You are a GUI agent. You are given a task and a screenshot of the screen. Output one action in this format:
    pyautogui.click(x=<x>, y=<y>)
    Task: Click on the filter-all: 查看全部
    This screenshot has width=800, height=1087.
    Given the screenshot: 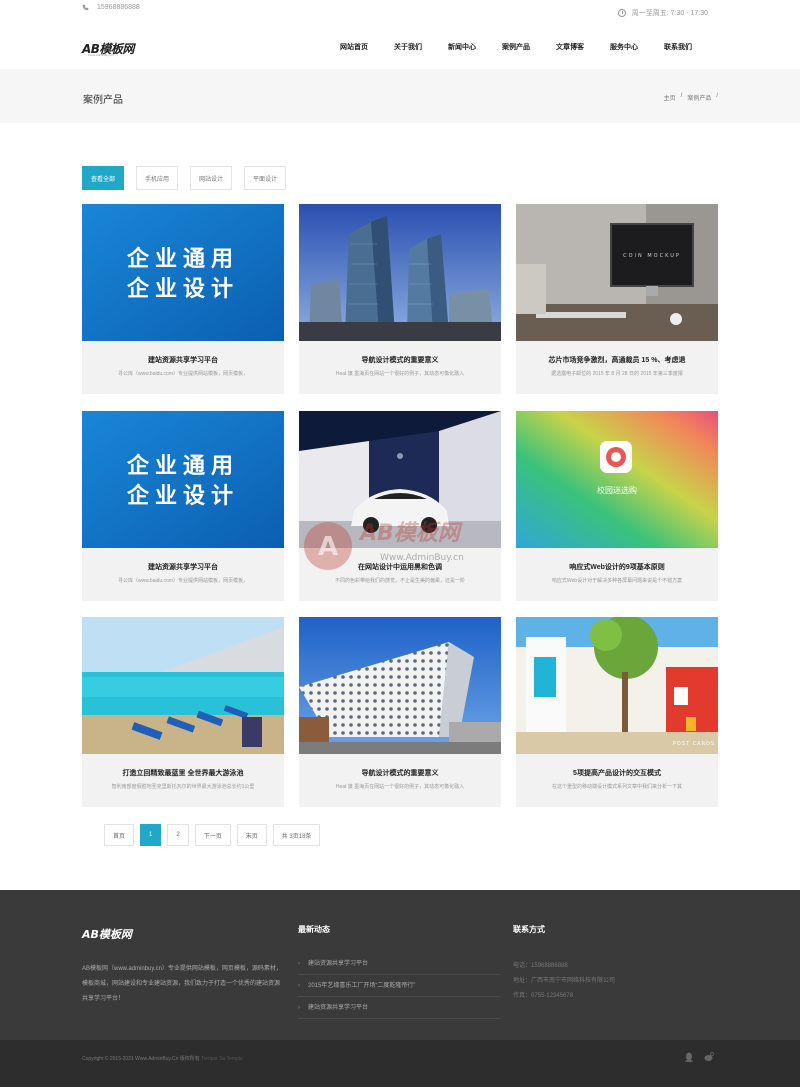 What is the action you would take?
    pyautogui.click(x=103, y=178)
    